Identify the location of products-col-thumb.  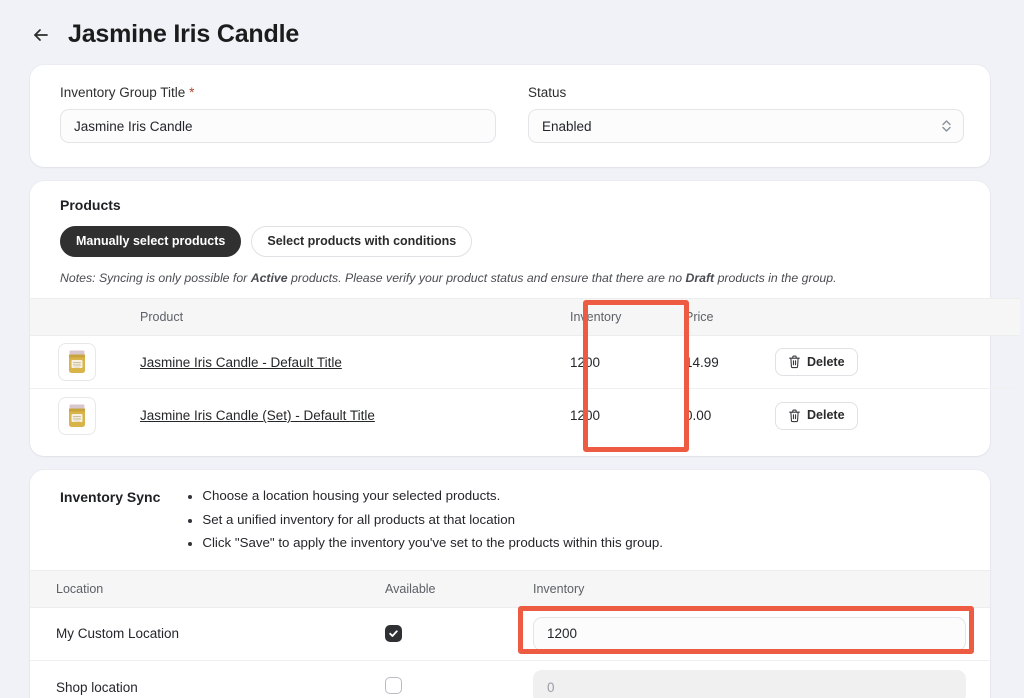
(85, 317).